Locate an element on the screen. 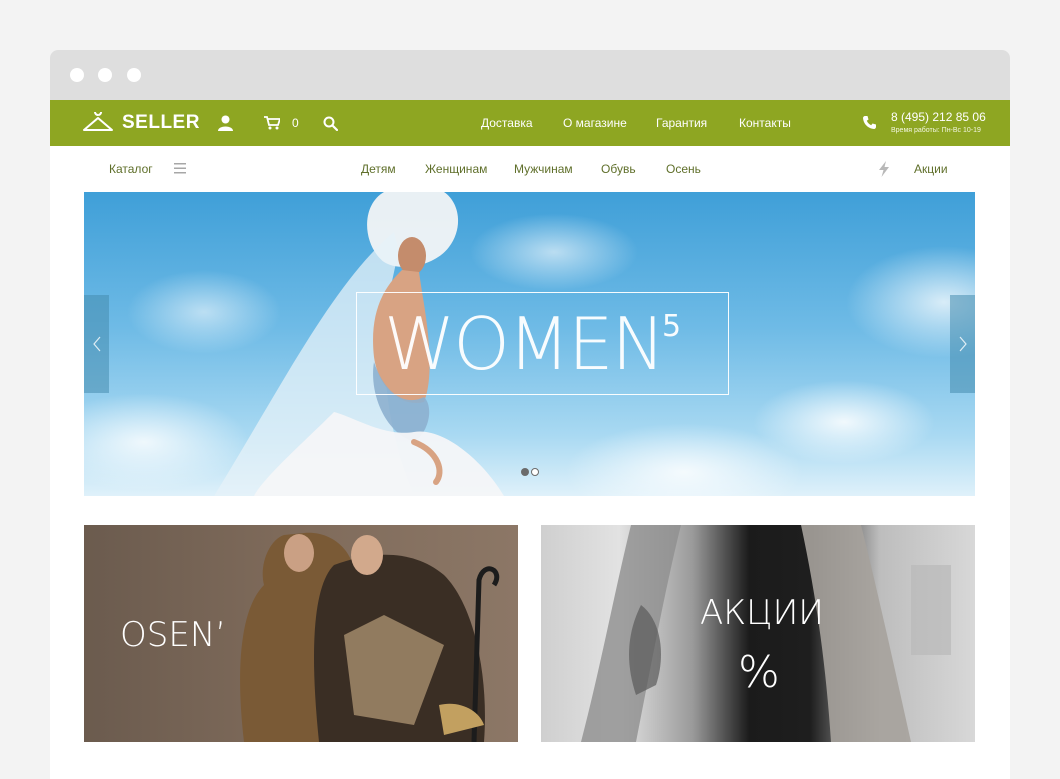 This screenshot has width=1060, height=779. cart-count: 0 is located at coordinates (295, 123).